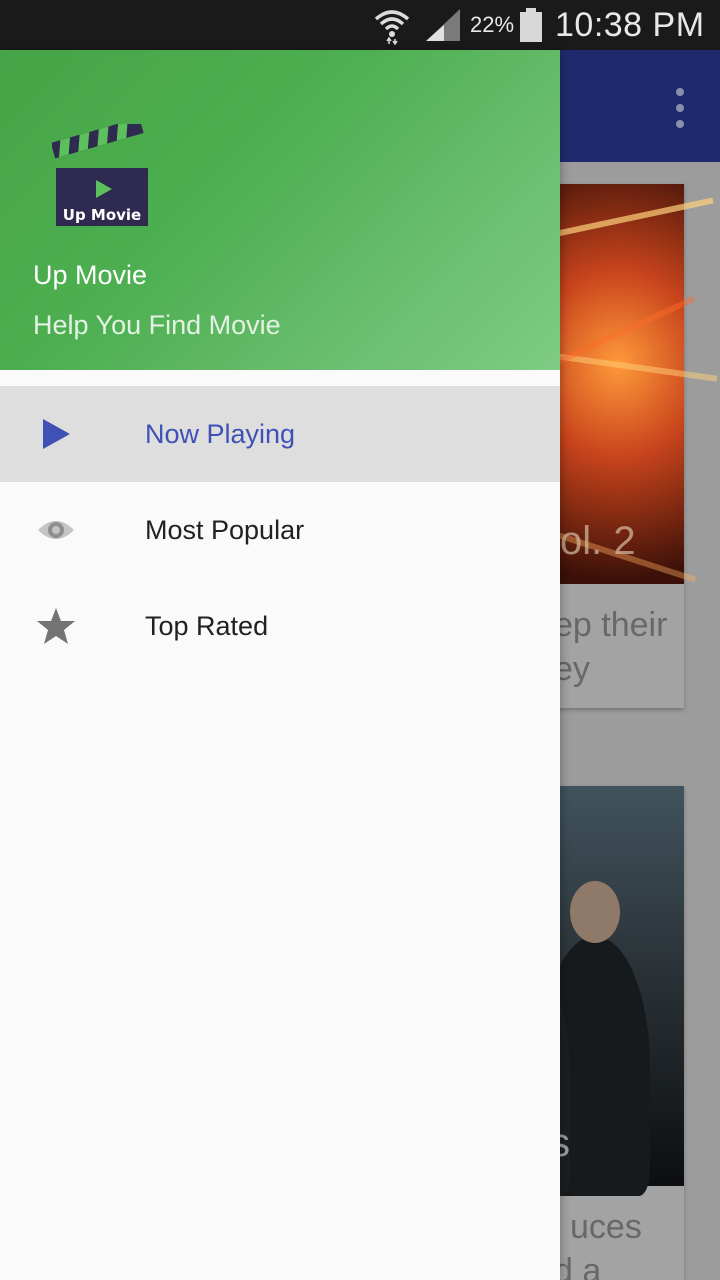  Describe the element at coordinates (392, 25) in the screenshot. I see `wifi-icon` at that location.